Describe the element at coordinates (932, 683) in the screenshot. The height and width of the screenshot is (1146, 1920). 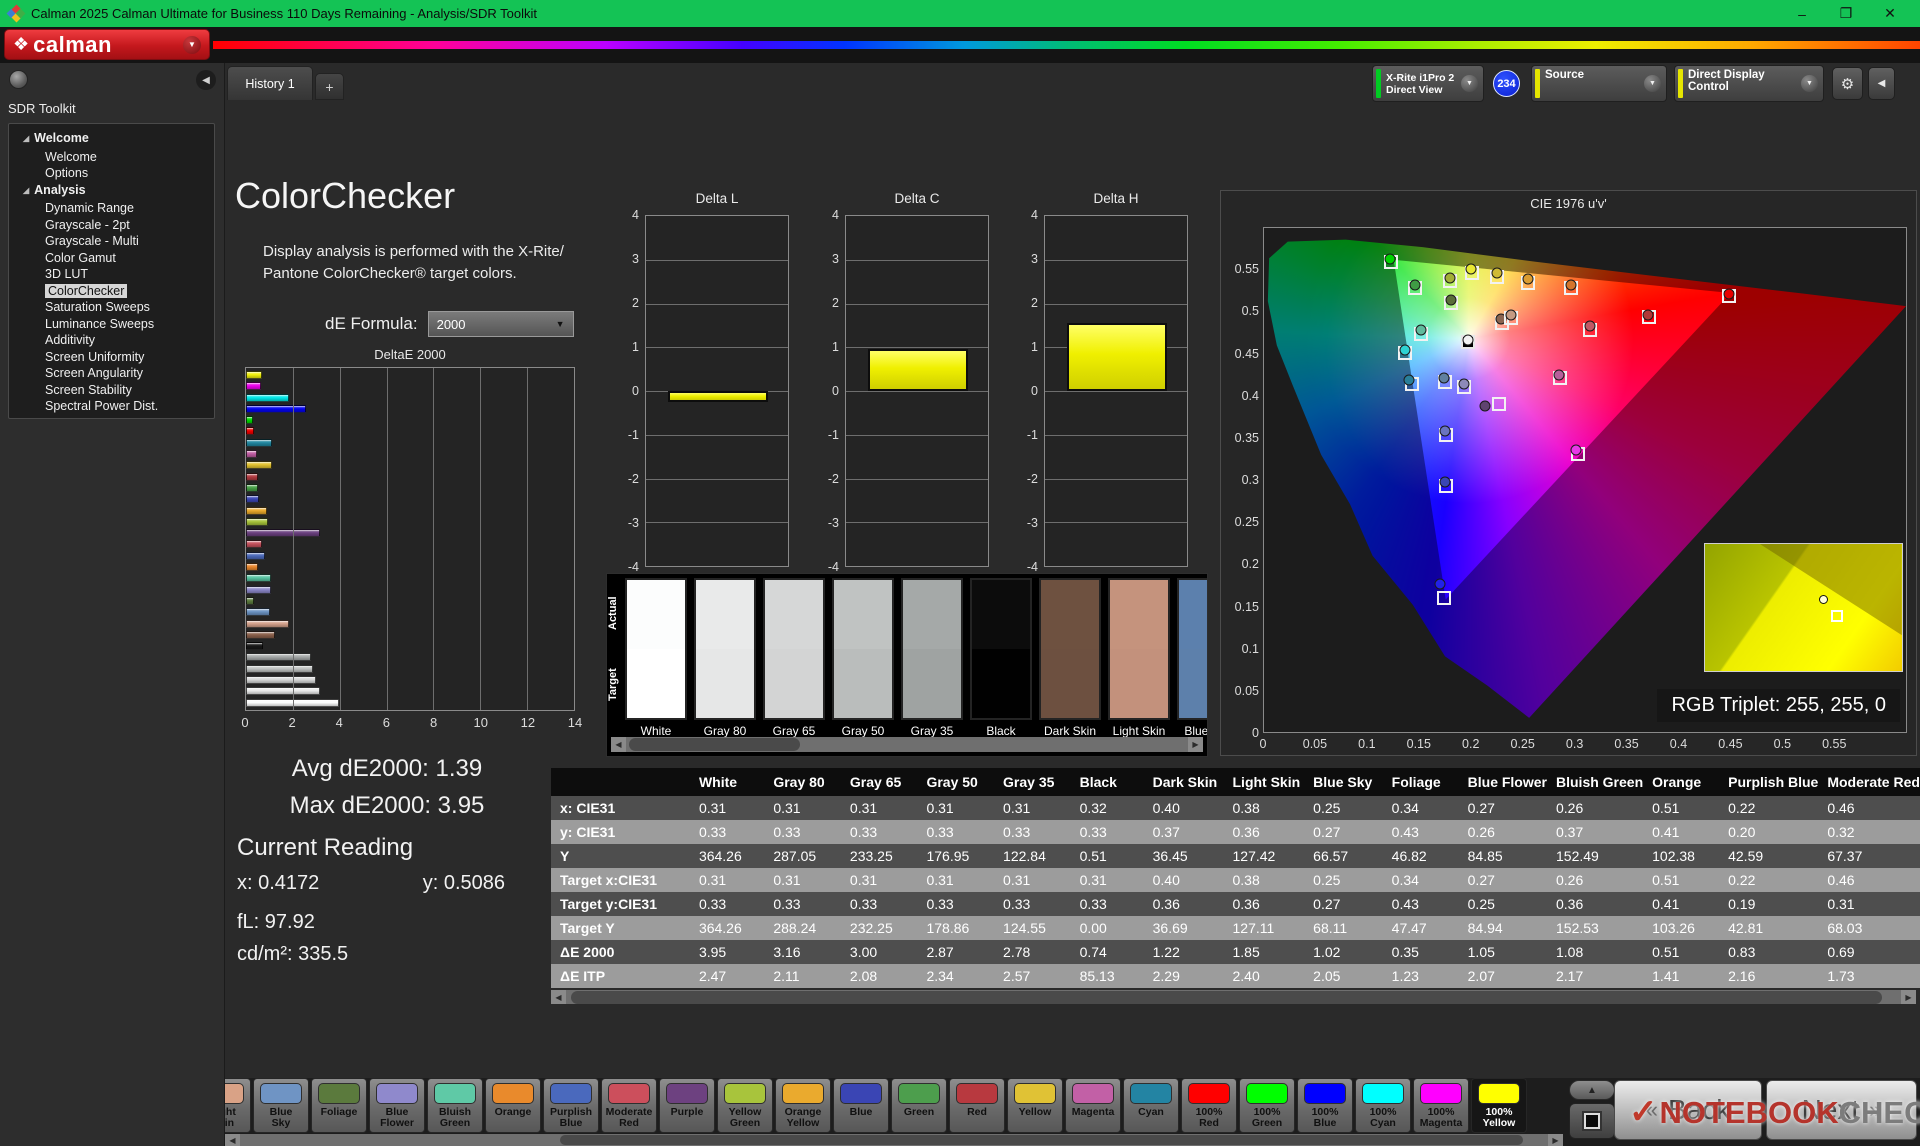
I see `swatch-target` at that location.